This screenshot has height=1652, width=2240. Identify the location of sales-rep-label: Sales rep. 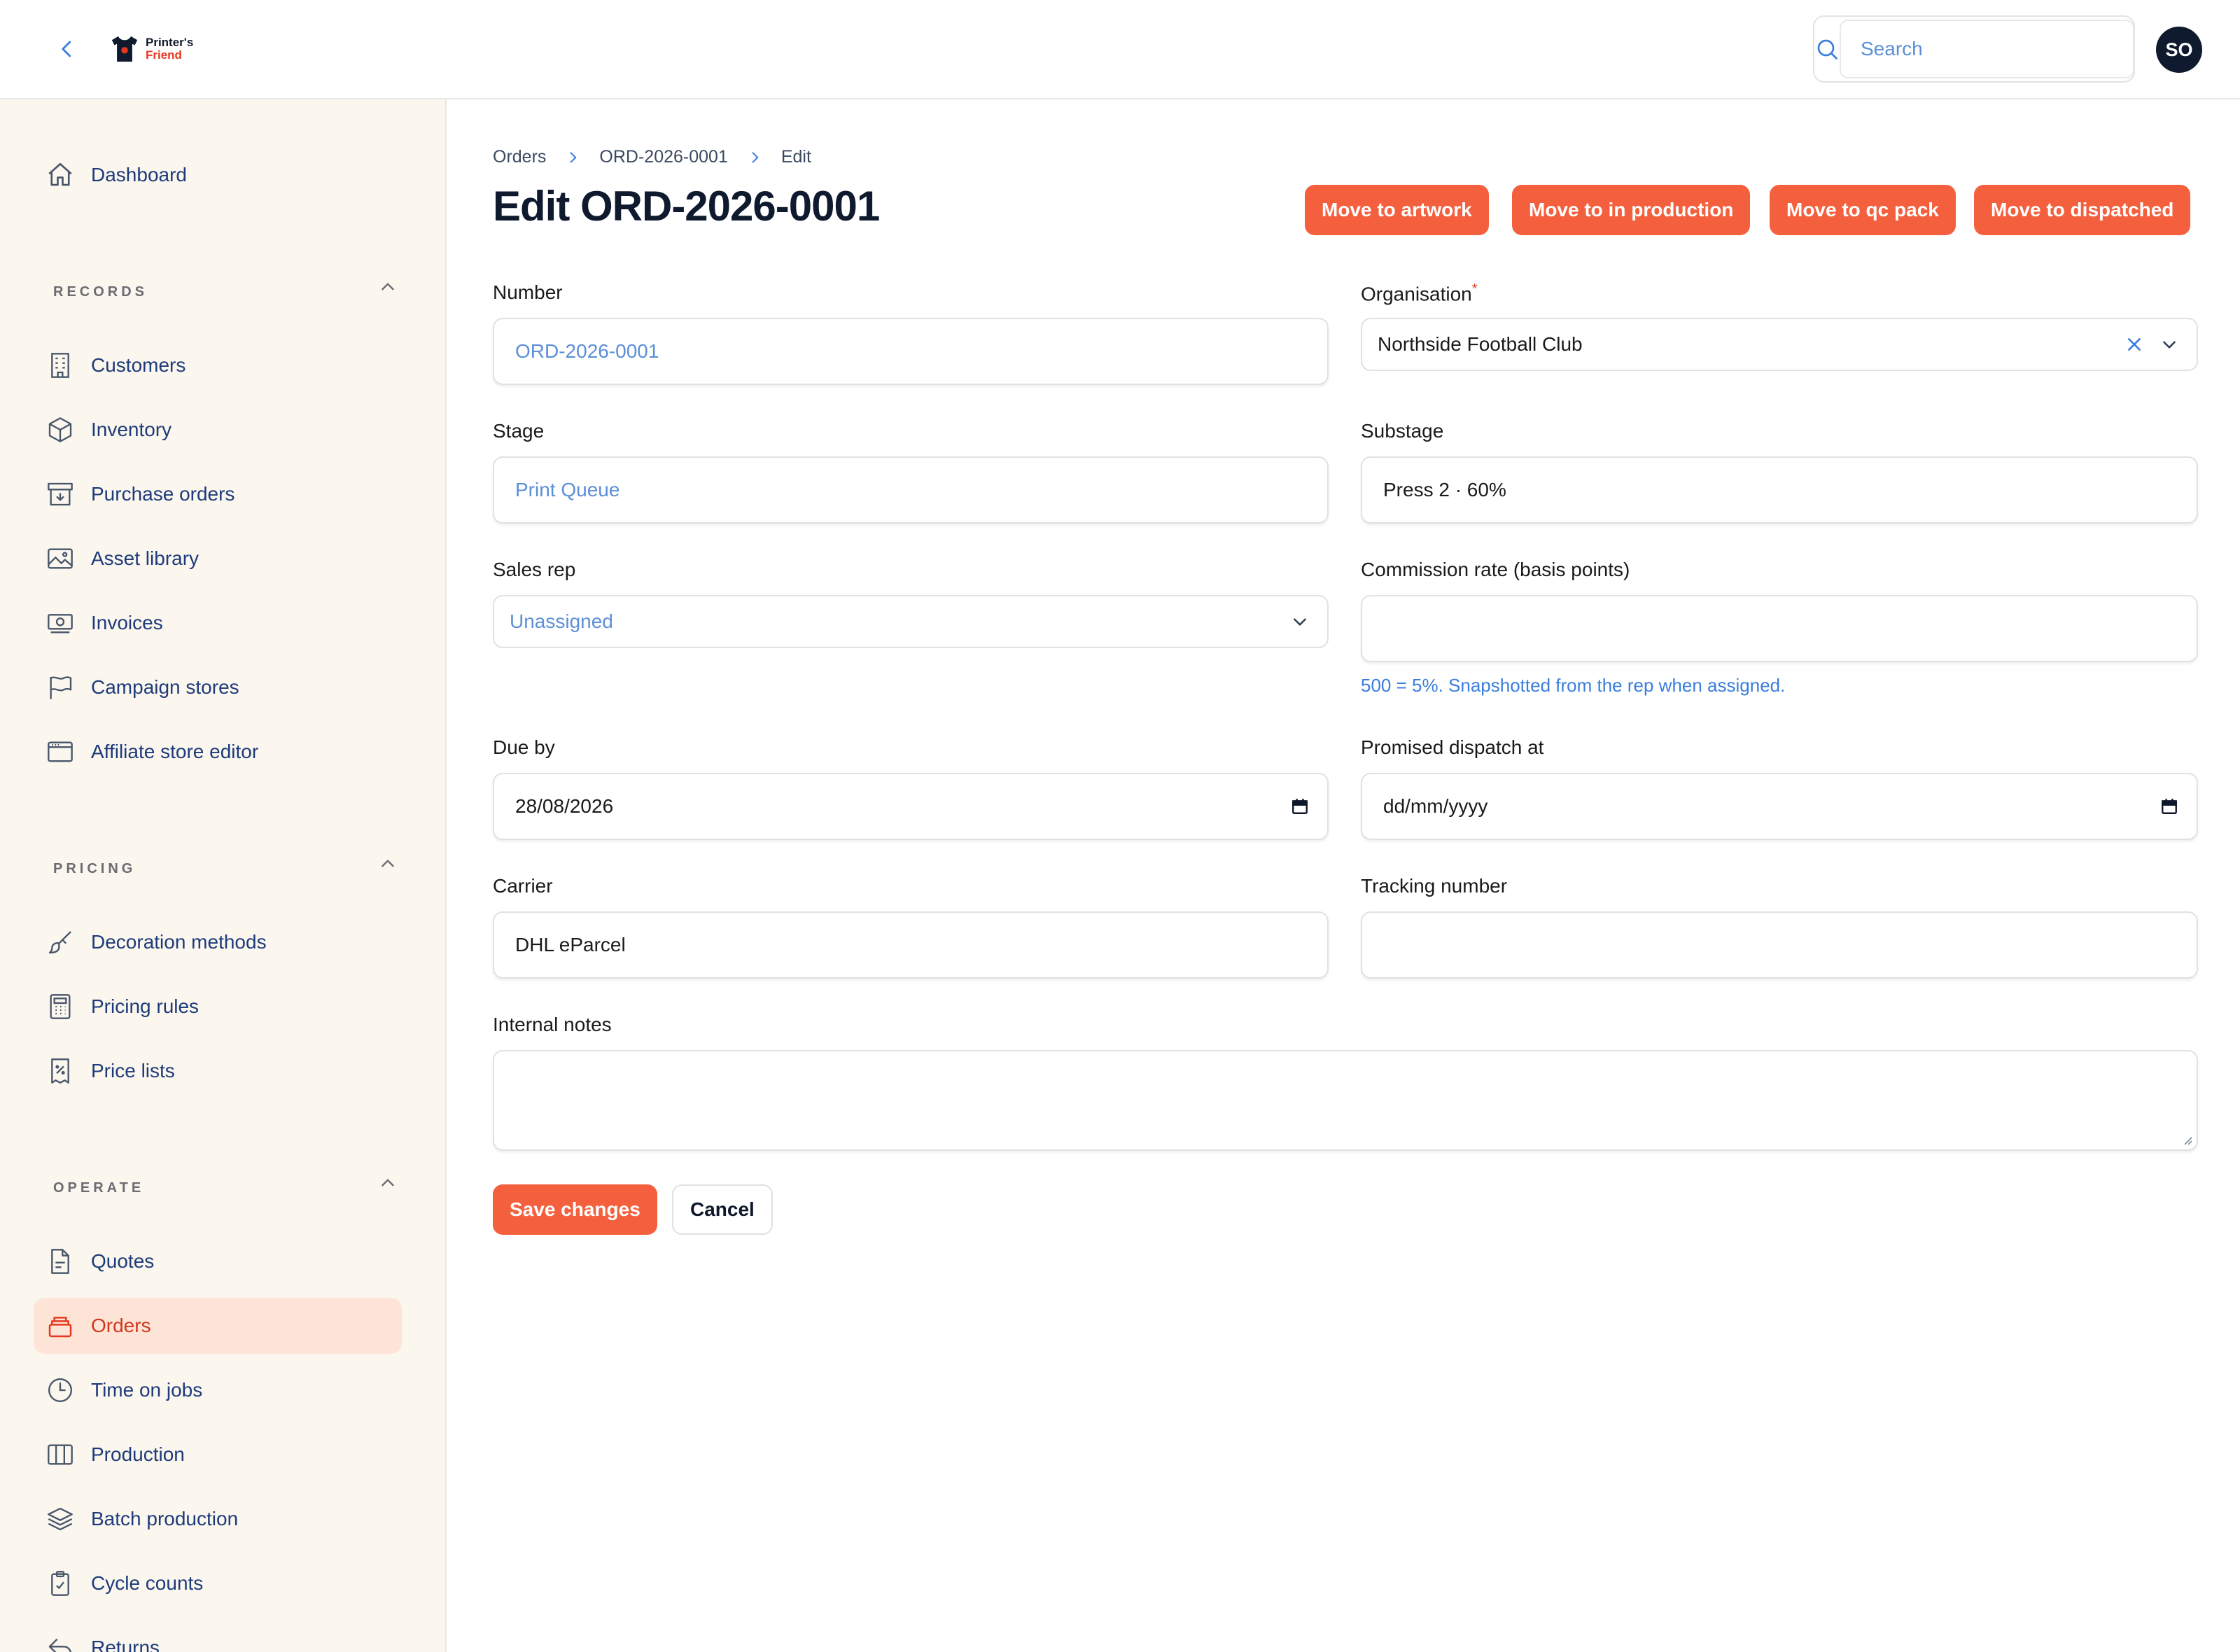
(534, 569).